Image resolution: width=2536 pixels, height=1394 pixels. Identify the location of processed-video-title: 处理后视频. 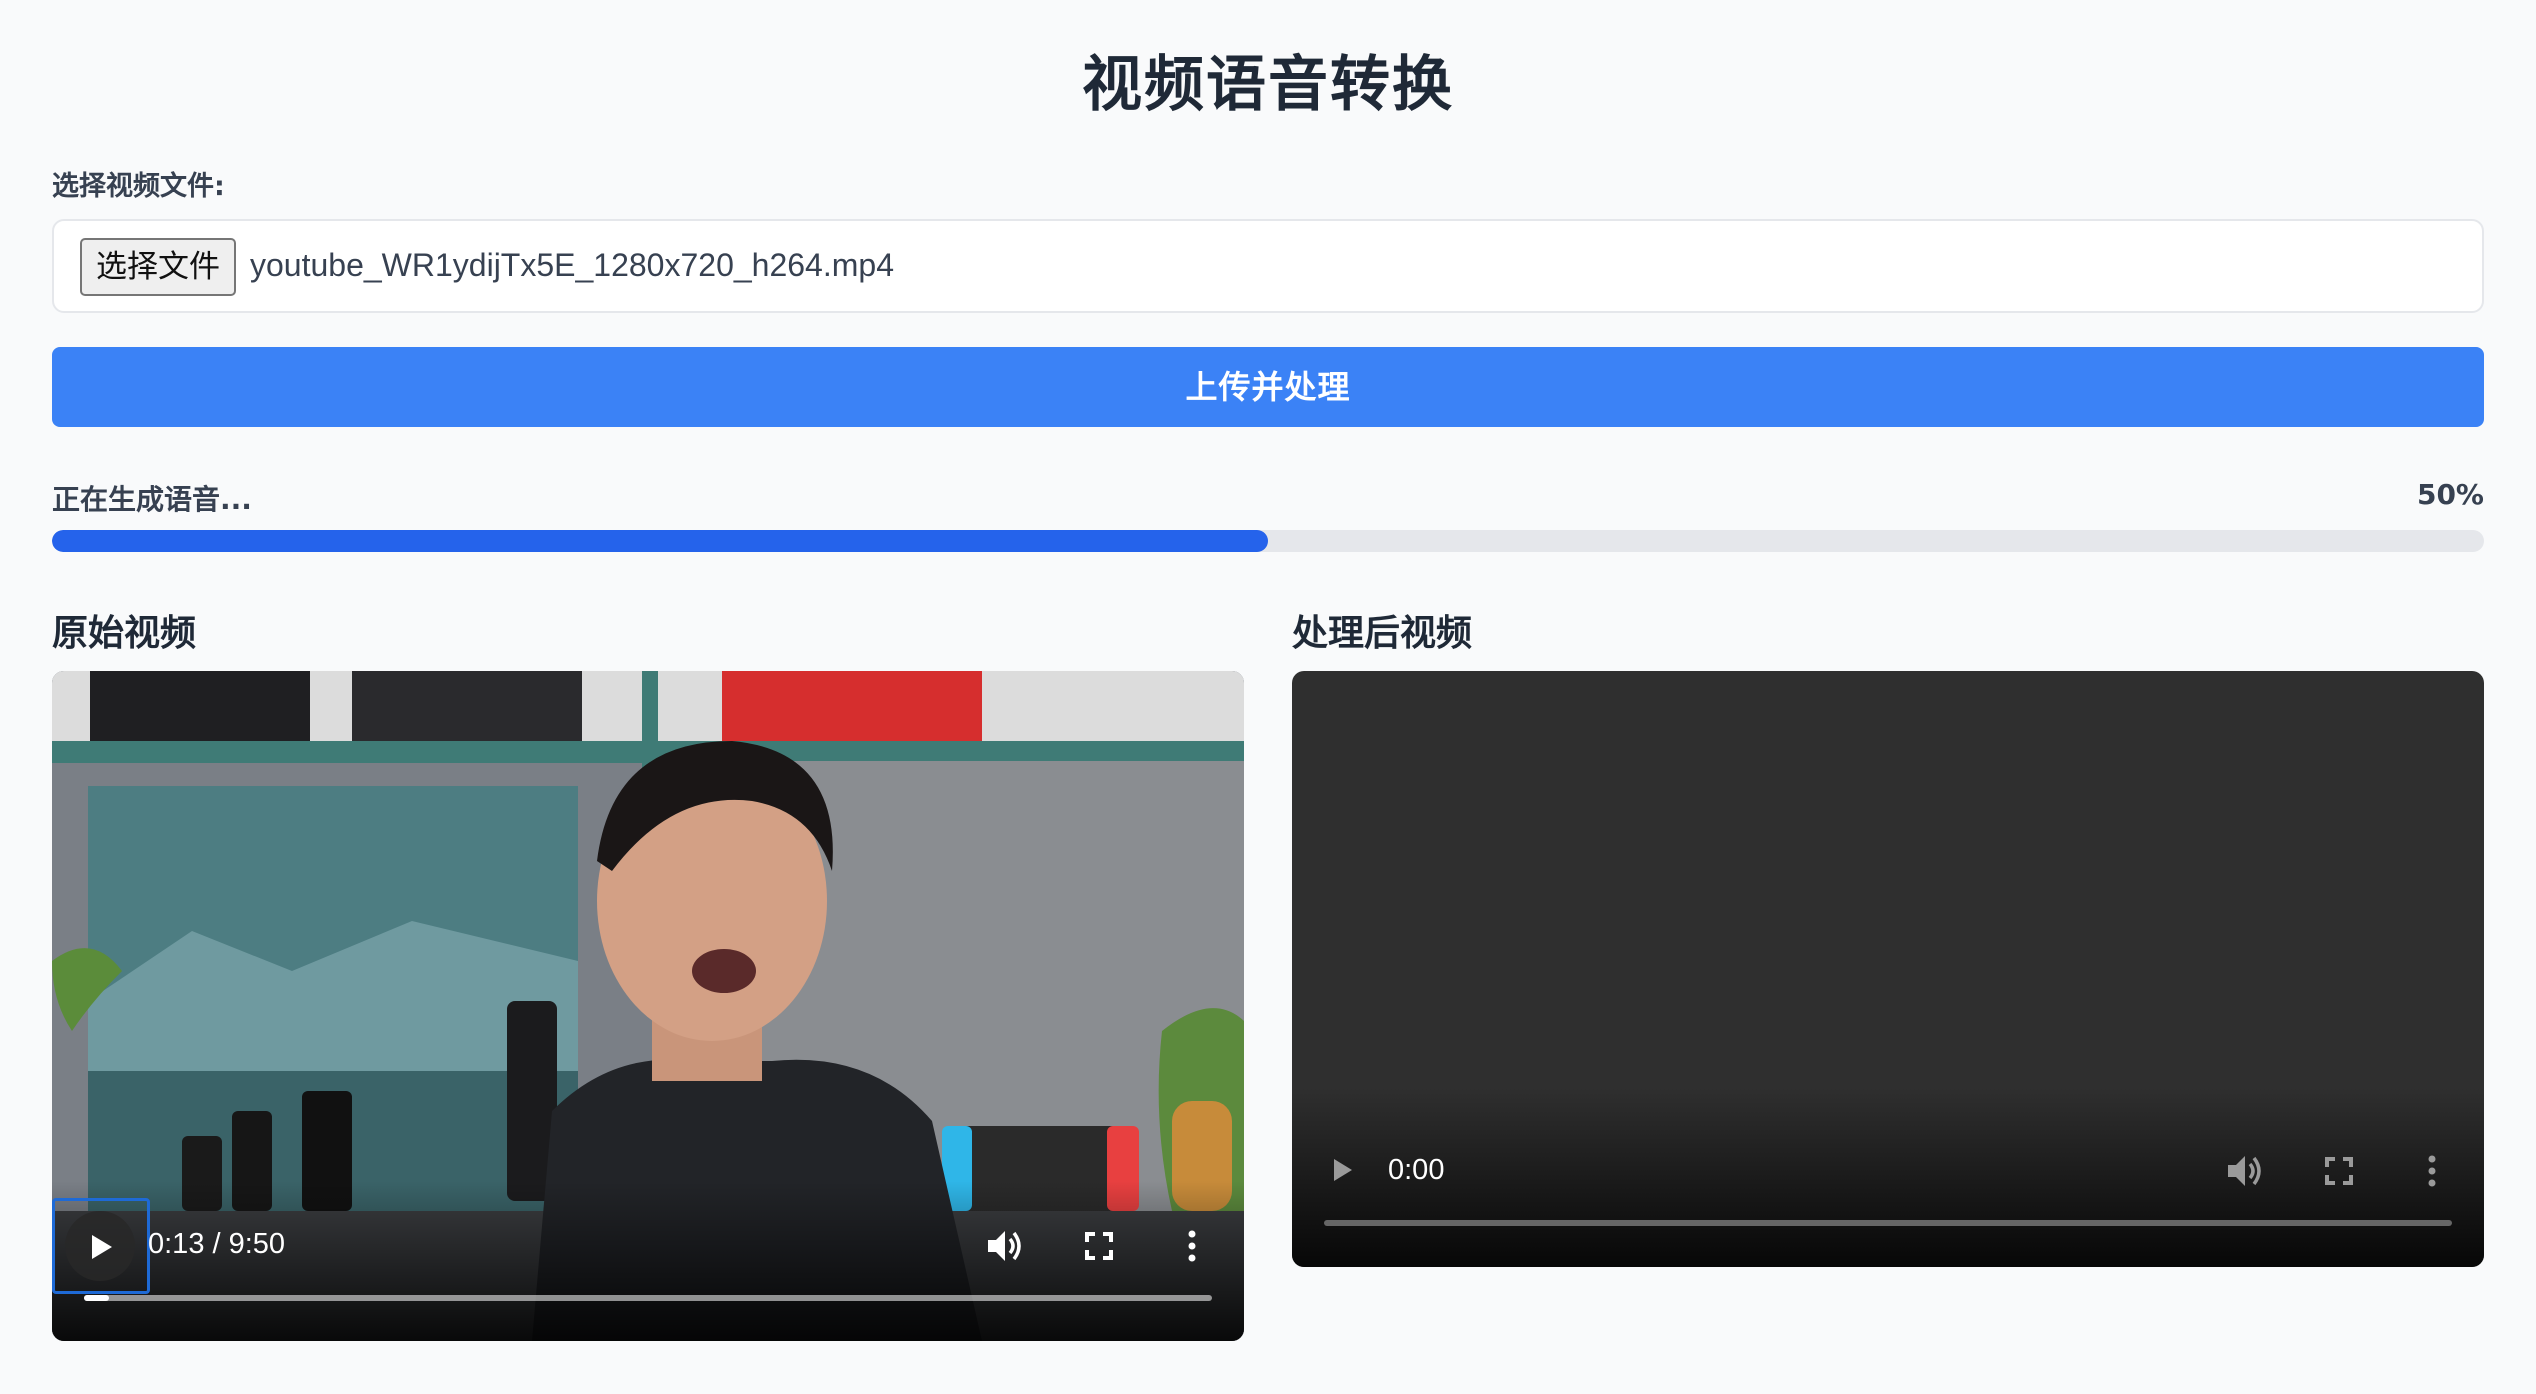
(1382, 633).